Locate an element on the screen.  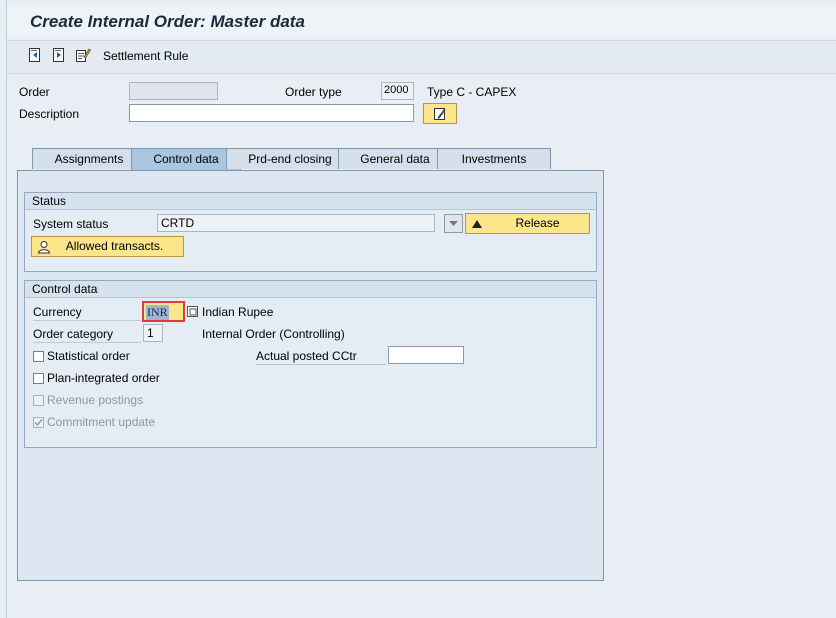
check-icon is located at coordinates (38, 423).